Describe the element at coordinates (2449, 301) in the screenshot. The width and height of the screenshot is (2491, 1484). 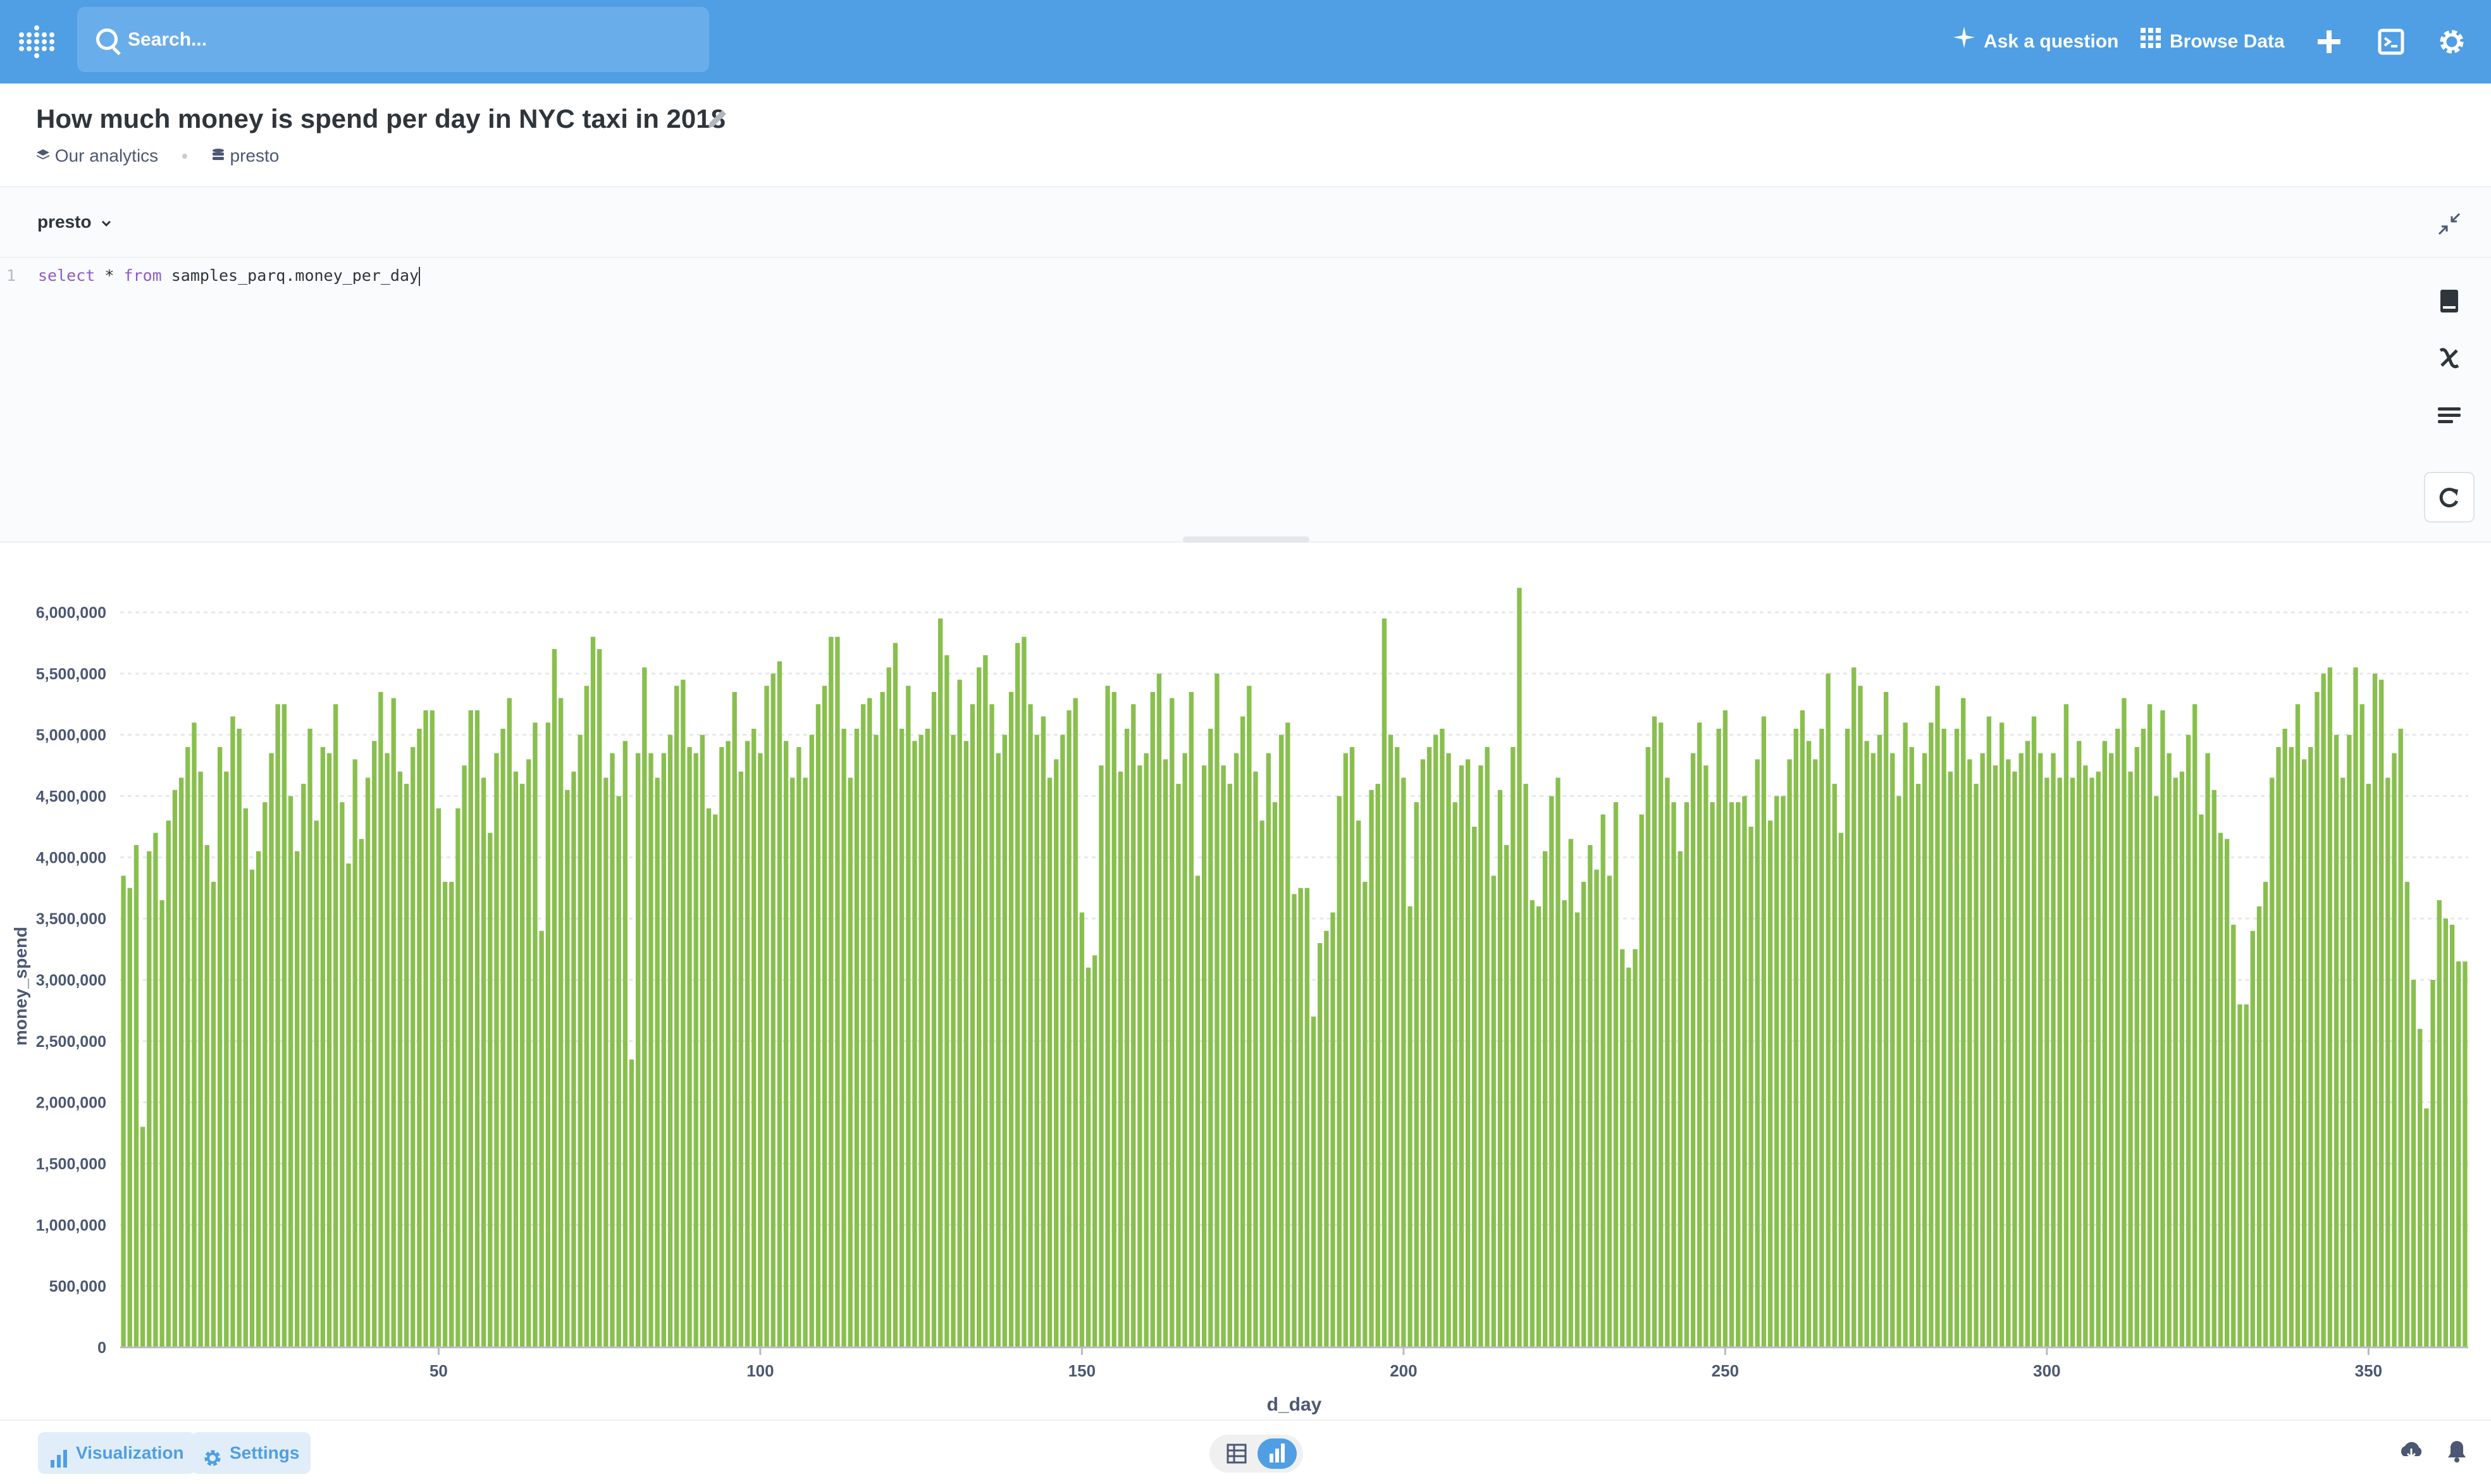
I see `book-icon` at that location.